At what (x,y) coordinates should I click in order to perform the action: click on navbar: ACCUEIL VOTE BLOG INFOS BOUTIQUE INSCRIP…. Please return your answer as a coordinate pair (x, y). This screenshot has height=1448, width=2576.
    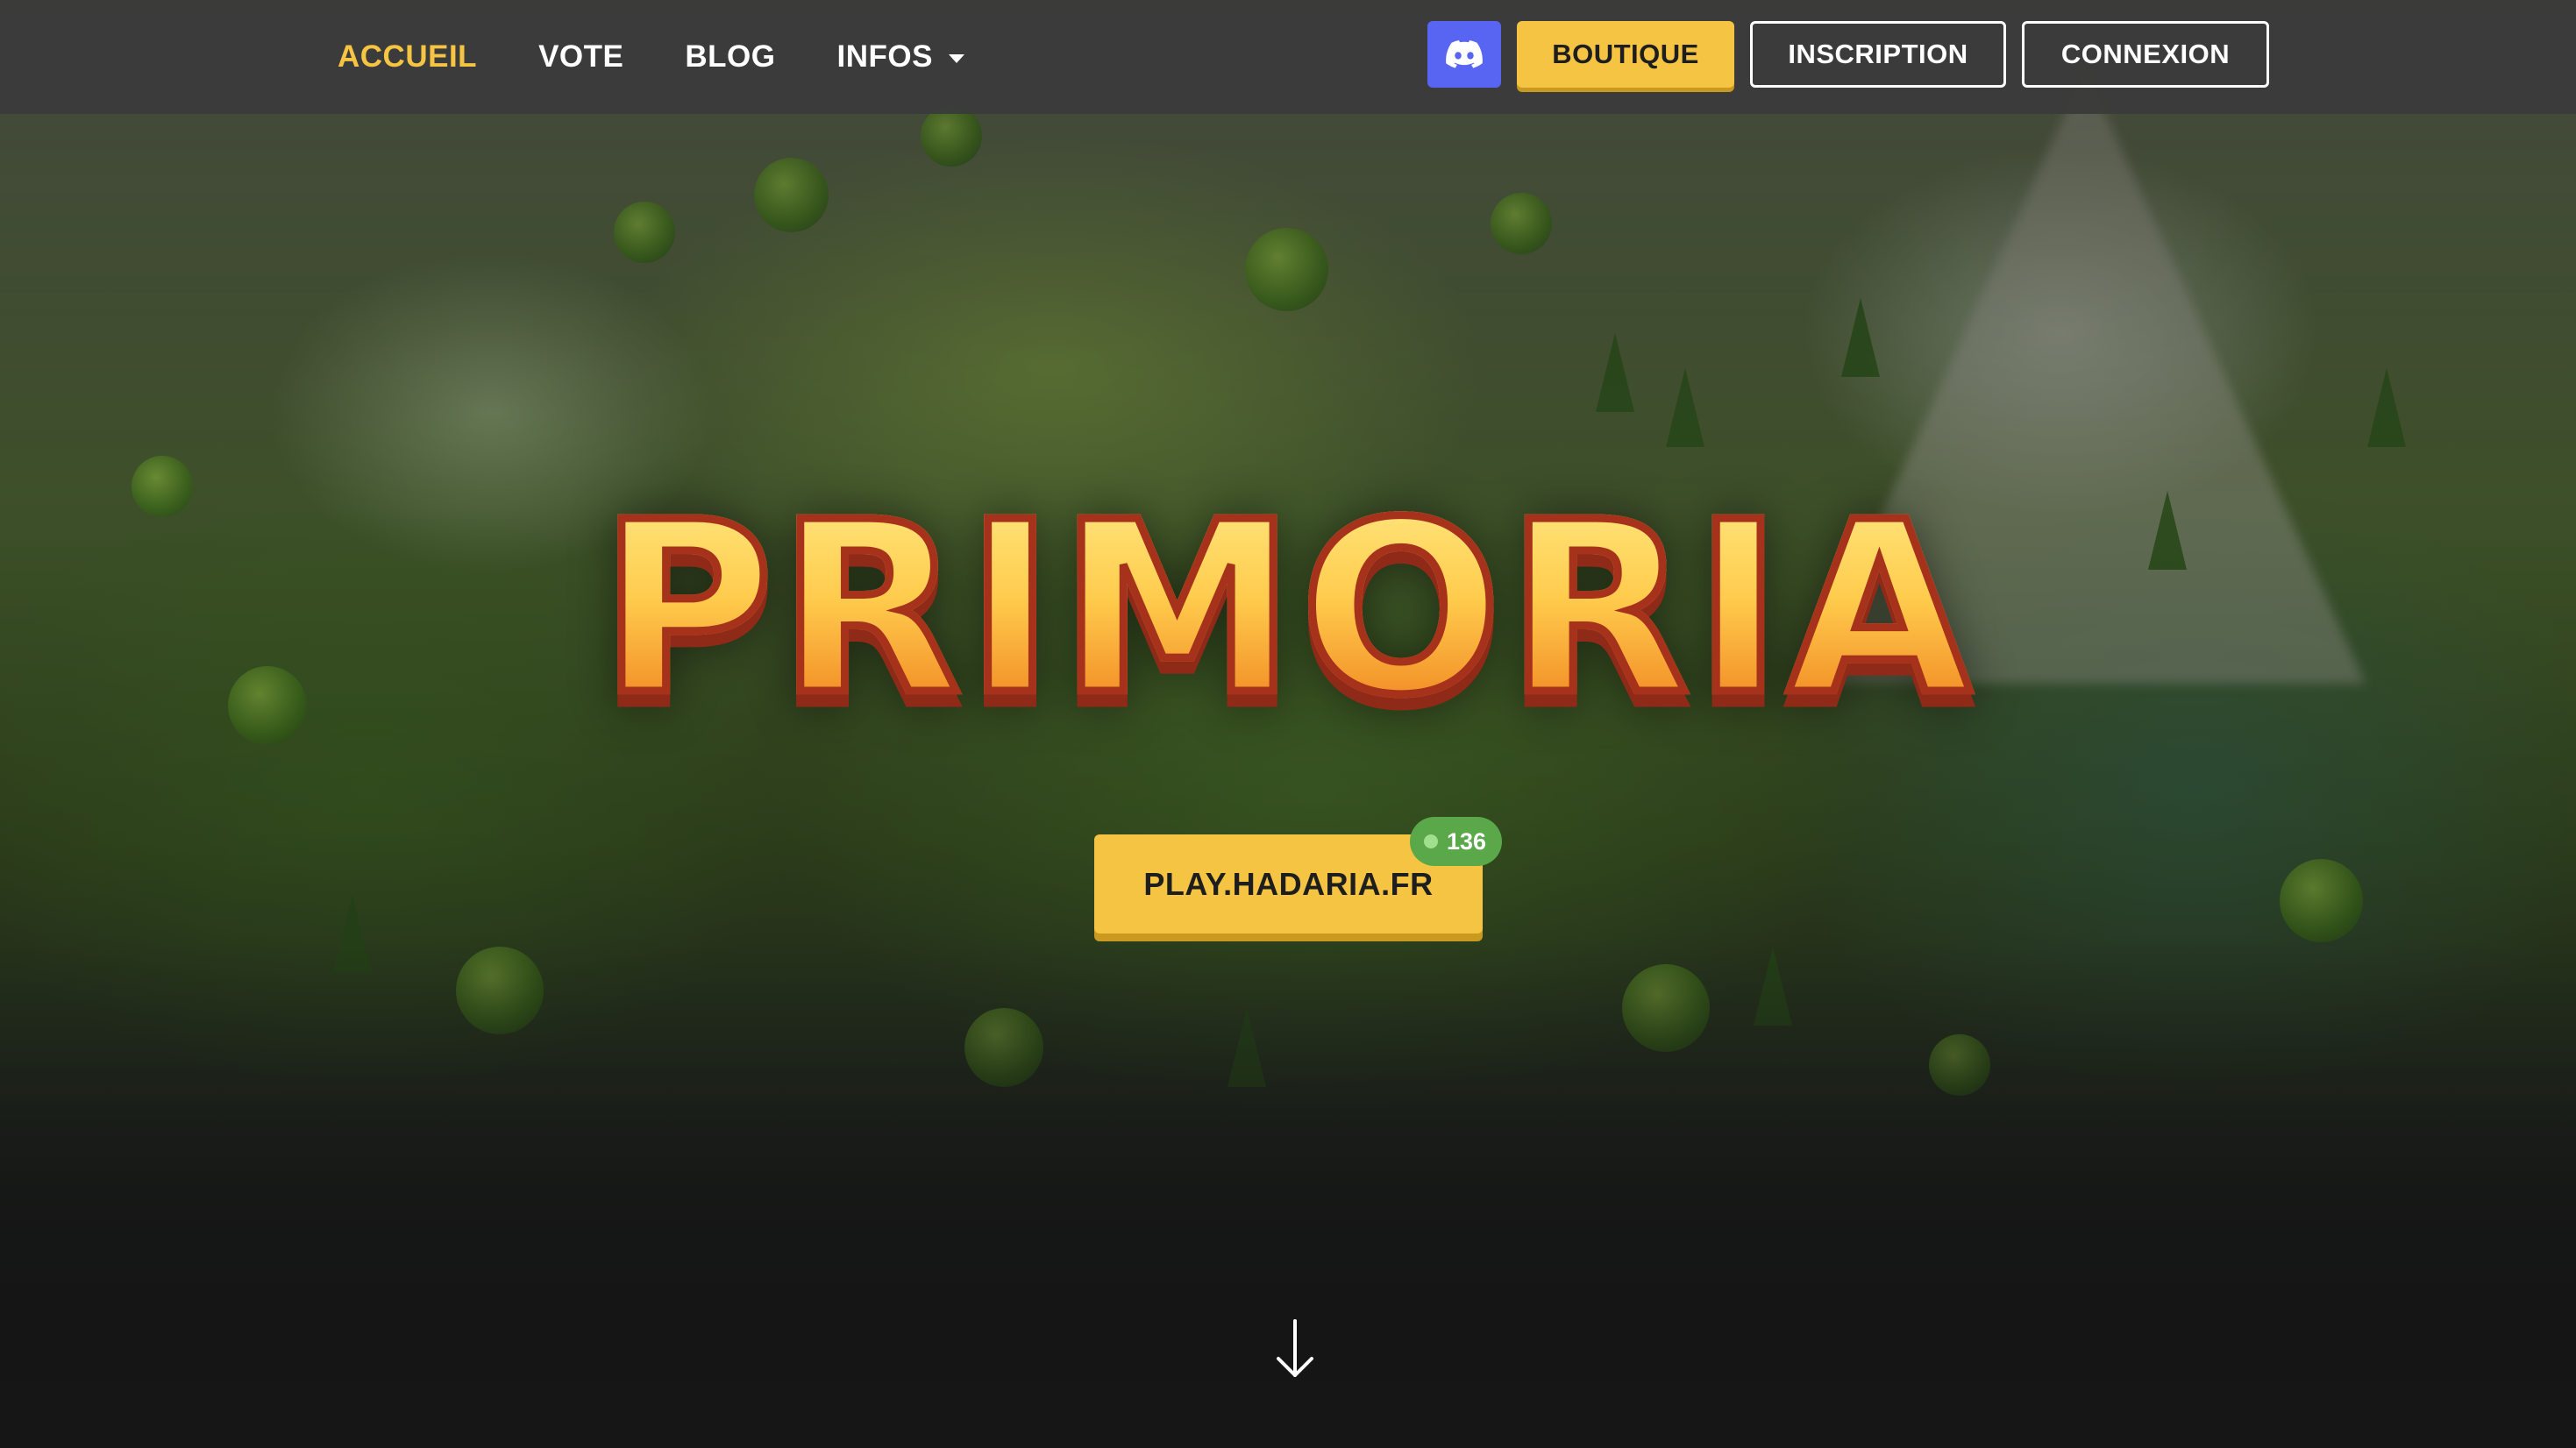
    Looking at the image, I should click on (1288, 57).